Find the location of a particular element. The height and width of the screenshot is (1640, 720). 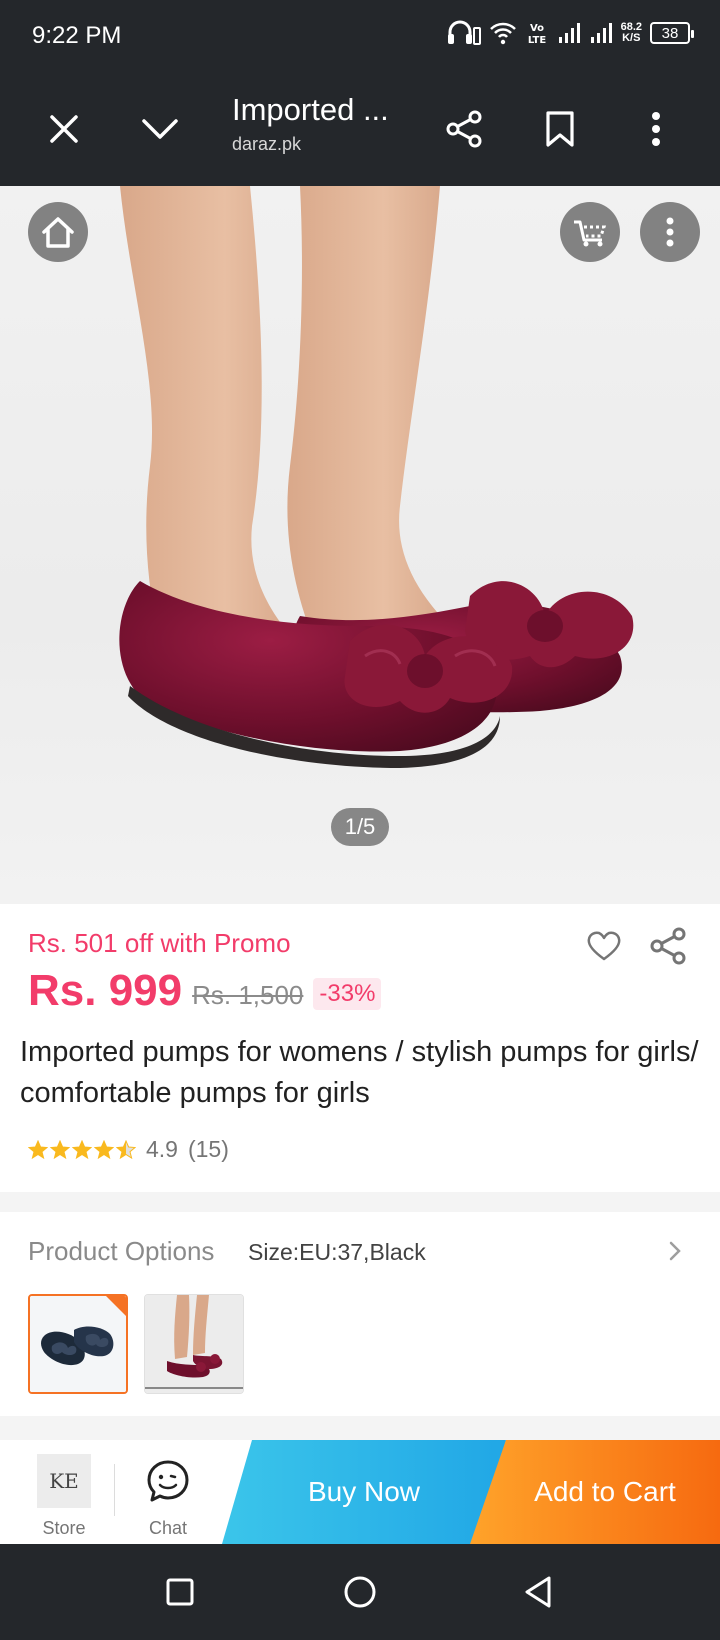

recents-button is located at coordinates (180, 1592).